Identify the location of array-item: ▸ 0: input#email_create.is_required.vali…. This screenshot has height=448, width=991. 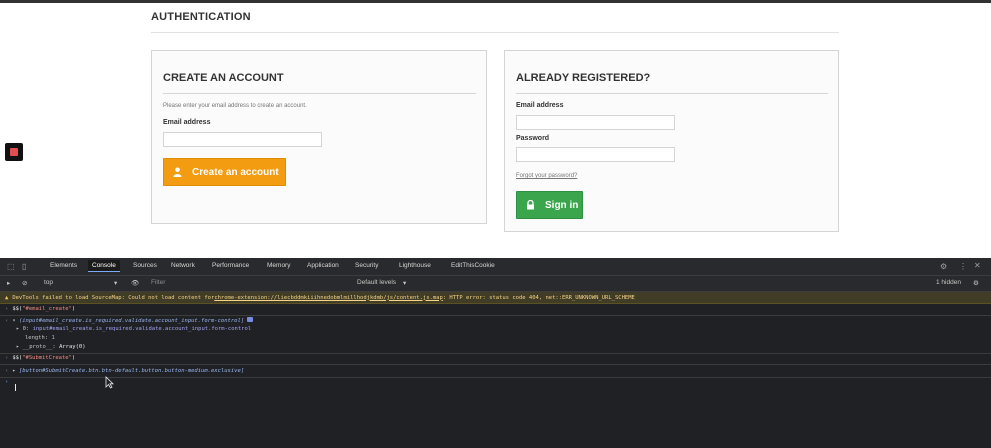
(133, 329).